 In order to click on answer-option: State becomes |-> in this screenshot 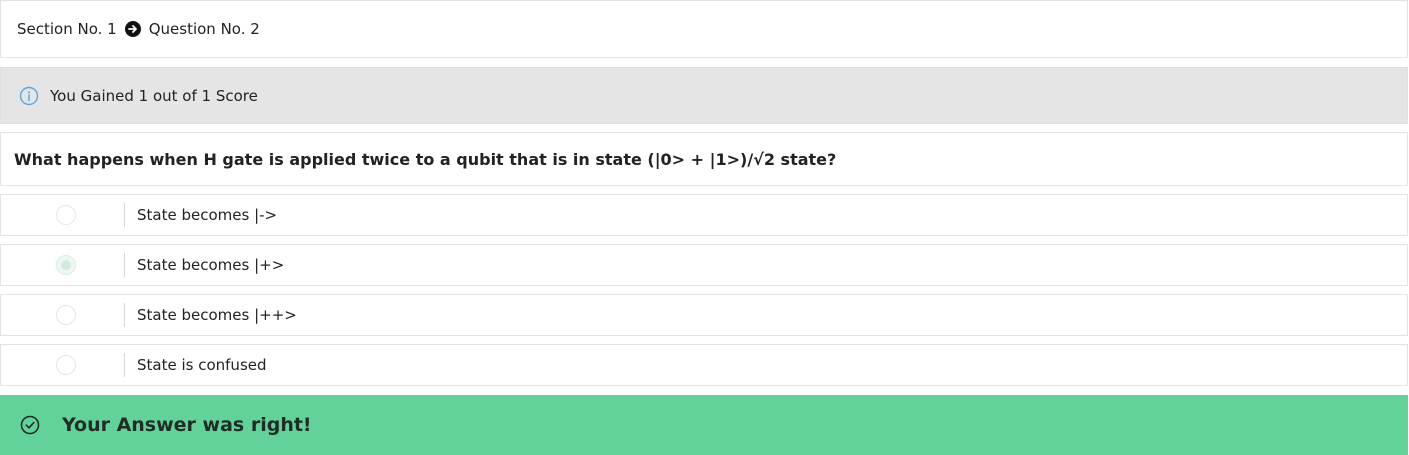, I will do `click(704, 215)`.